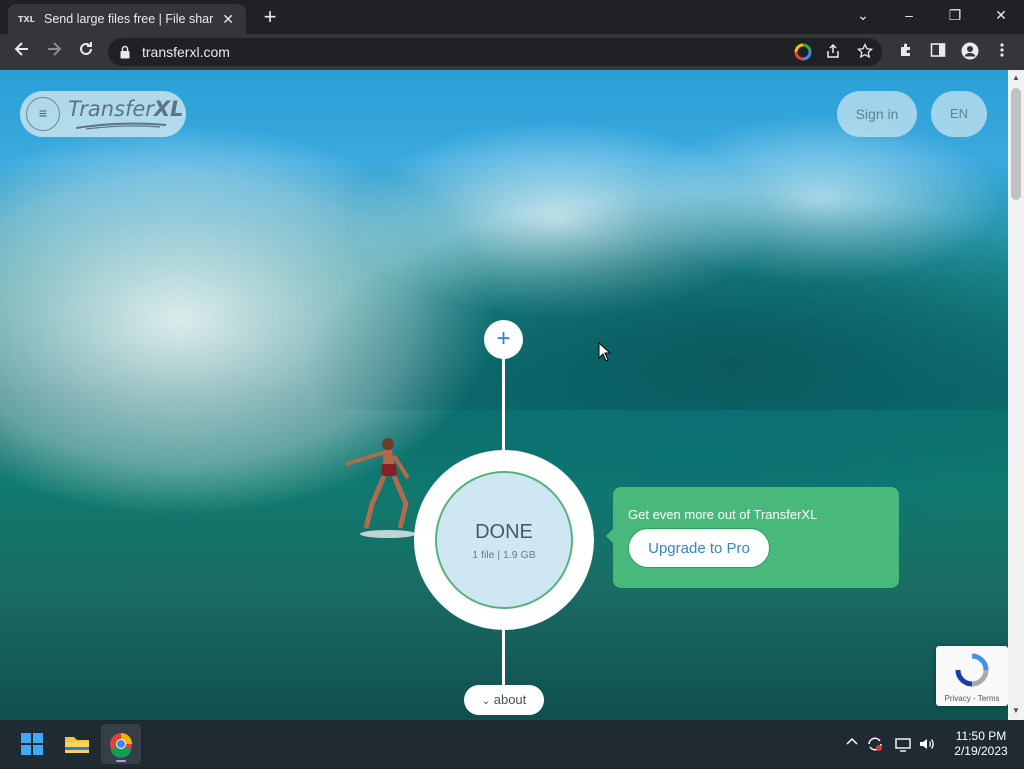  Describe the element at coordinates (503, 339) in the screenshot. I see `add-files-button: +` at that location.